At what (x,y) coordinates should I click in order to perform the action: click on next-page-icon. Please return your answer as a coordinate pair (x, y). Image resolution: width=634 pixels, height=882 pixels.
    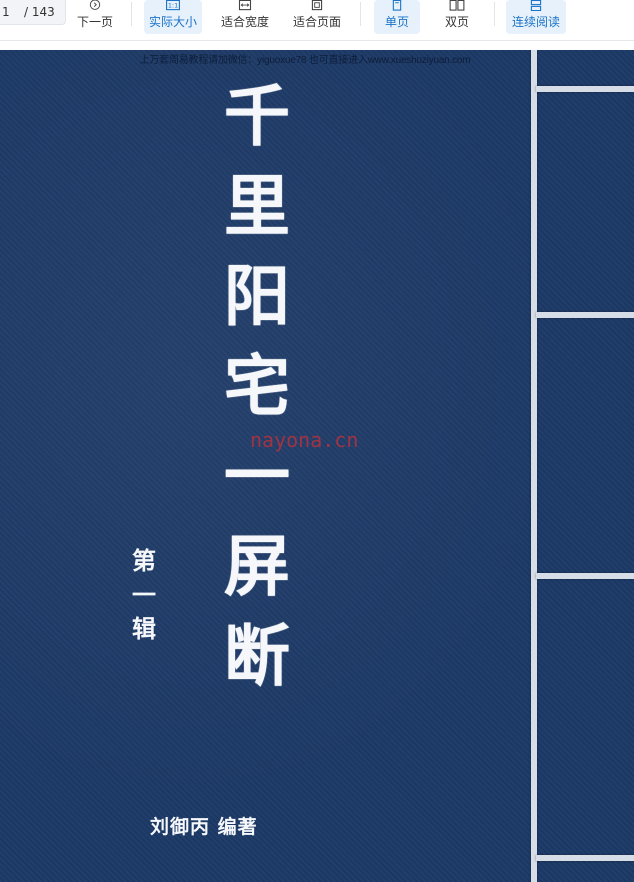
    Looking at the image, I should click on (95, 5).